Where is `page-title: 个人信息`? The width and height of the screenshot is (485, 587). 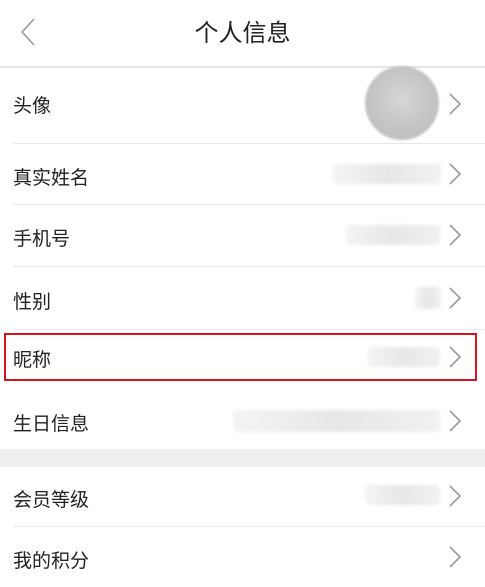
page-title: 个人信息 is located at coordinates (242, 33).